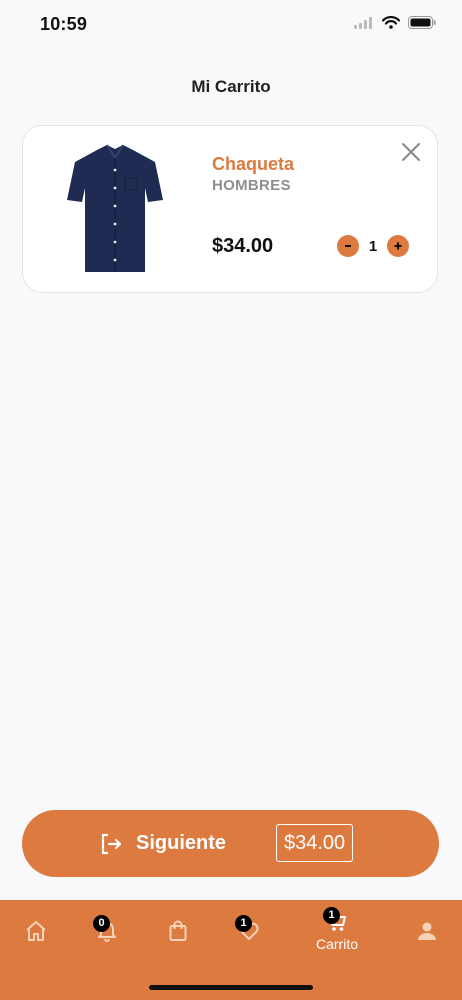 The image size is (462, 1000). What do you see at coordinates (251, 185) in the screenshot?
I see `product-category: HOMBRES` at bounding box center [251, 185].